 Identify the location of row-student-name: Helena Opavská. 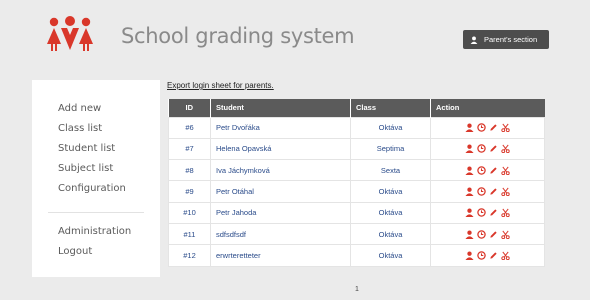
(280, 149).